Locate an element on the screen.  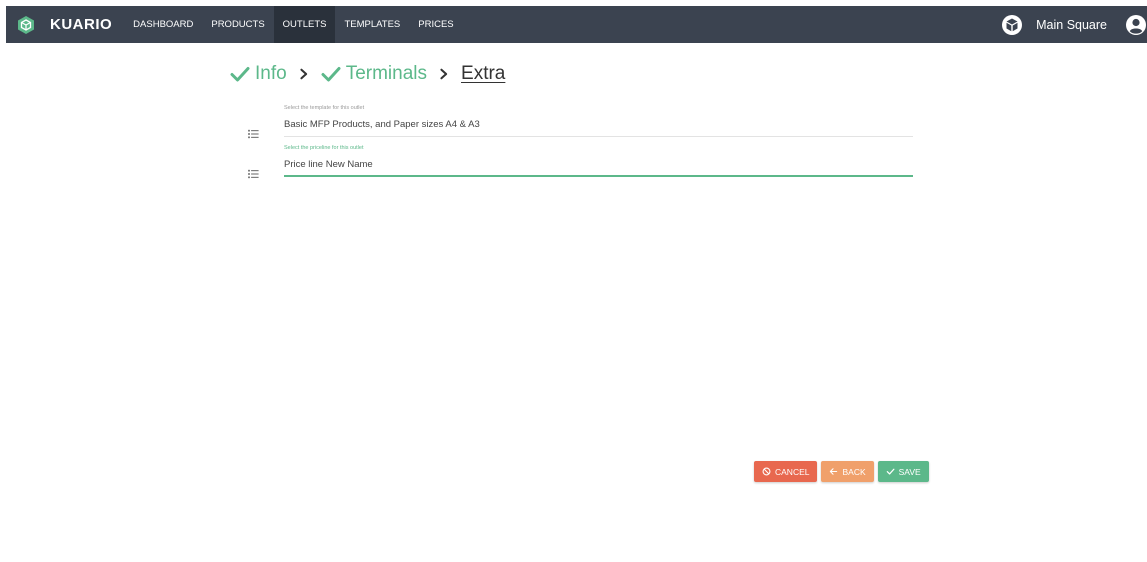
priceline-select-underline is located at coordinates (598, 176).